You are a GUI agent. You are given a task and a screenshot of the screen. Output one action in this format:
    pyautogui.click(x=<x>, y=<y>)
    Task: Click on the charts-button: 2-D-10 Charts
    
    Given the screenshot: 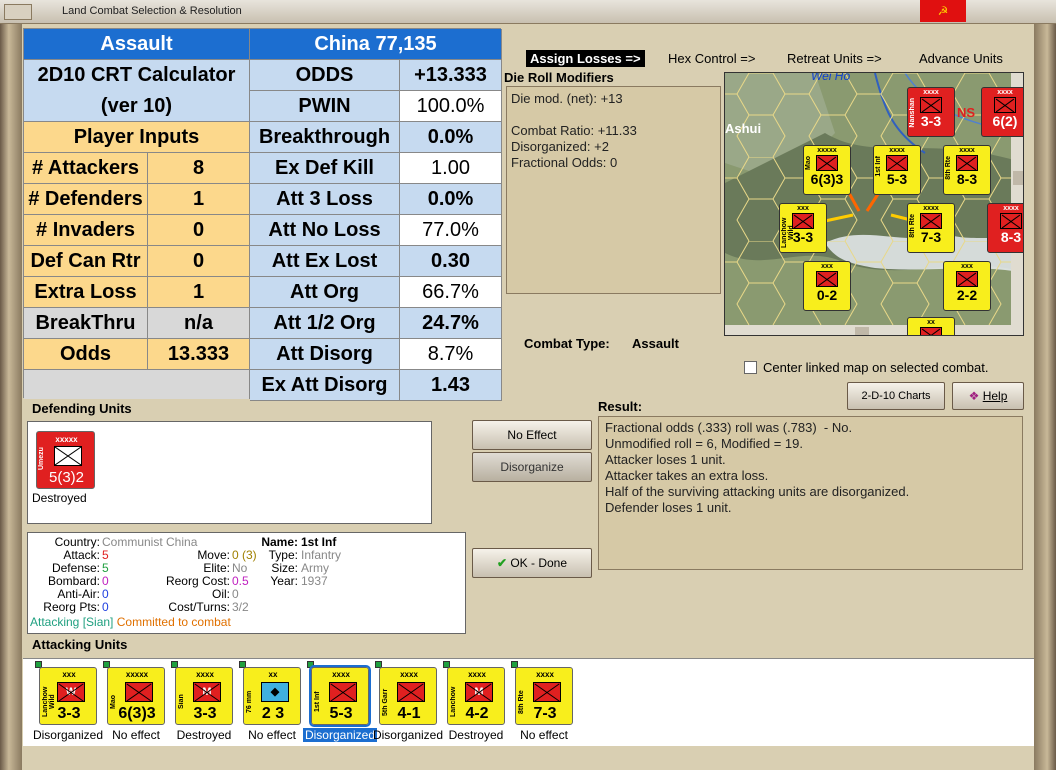 What is the action you would take?
    pyautogui.click(x=896, y=396)
    